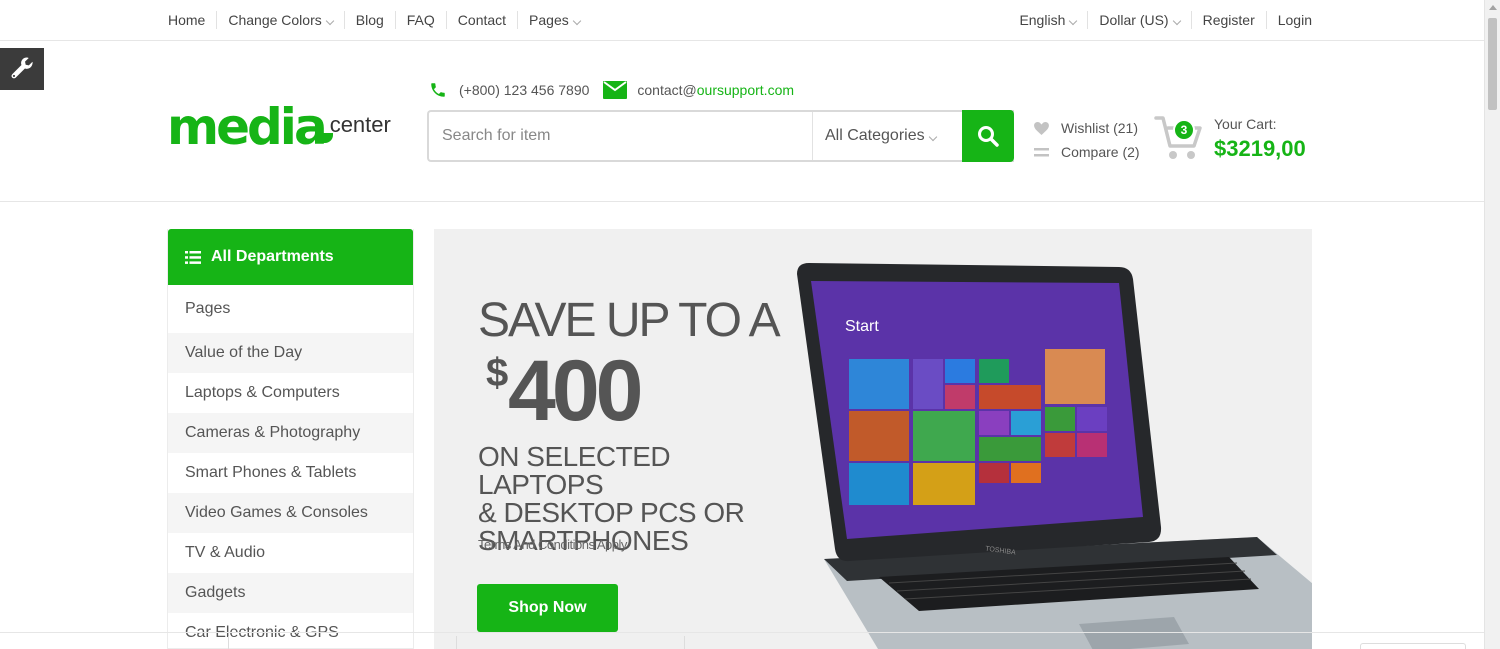 This screenshot has height=649, width=1500. I want to click on nav-pages-dropdown: Pages, so click(554, 20).